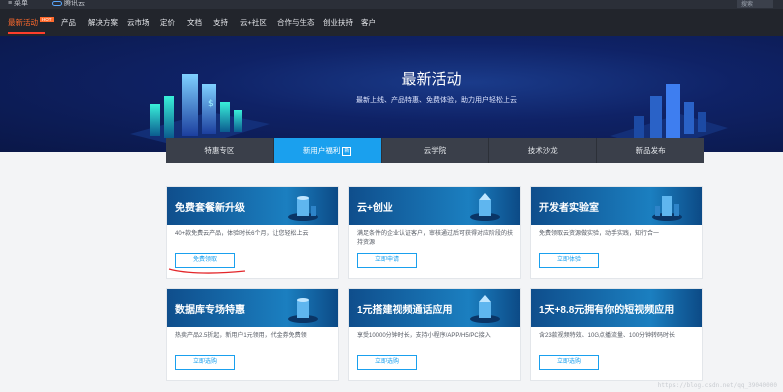 This screenshot has width=783, height=392. What do you see at coordinates (220, 150) in the screenshot?
I see `tab-special-offers: 特惠专区` at bounding box center [220, 150].